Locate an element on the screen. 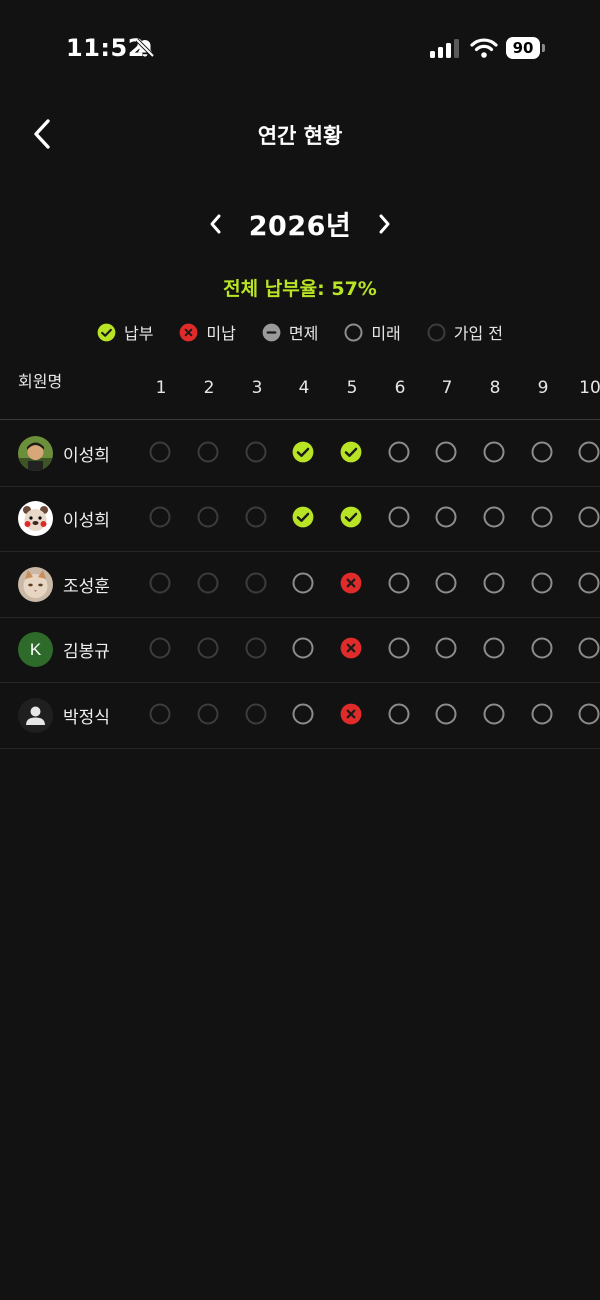 This screenshot has width=600, height=1300. legend-label: 가입 전 is located at coordinates (478, 333).